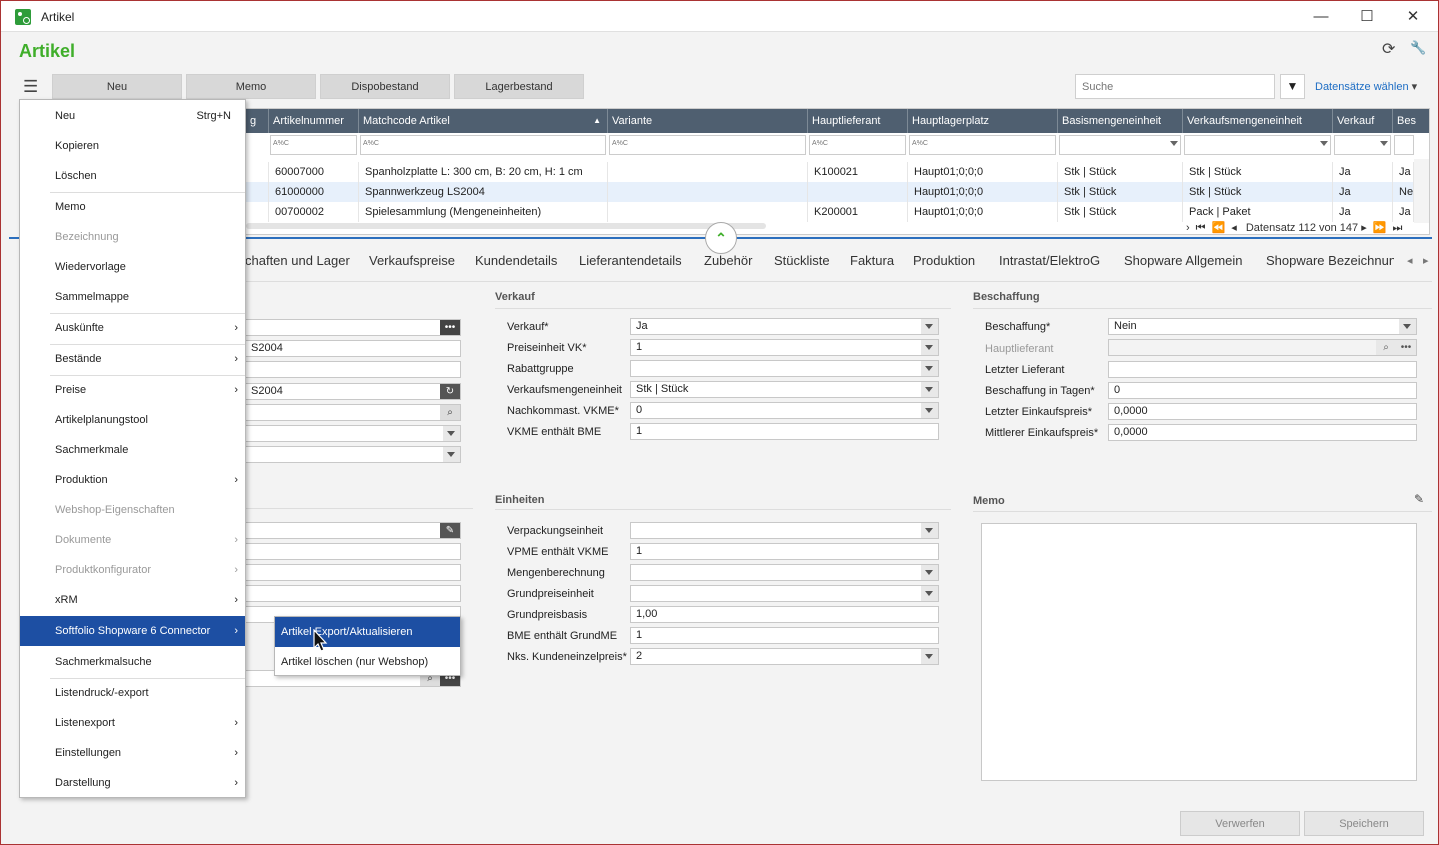  I want to click on menu-item-xrm: xRM ›, so click(132, 600).